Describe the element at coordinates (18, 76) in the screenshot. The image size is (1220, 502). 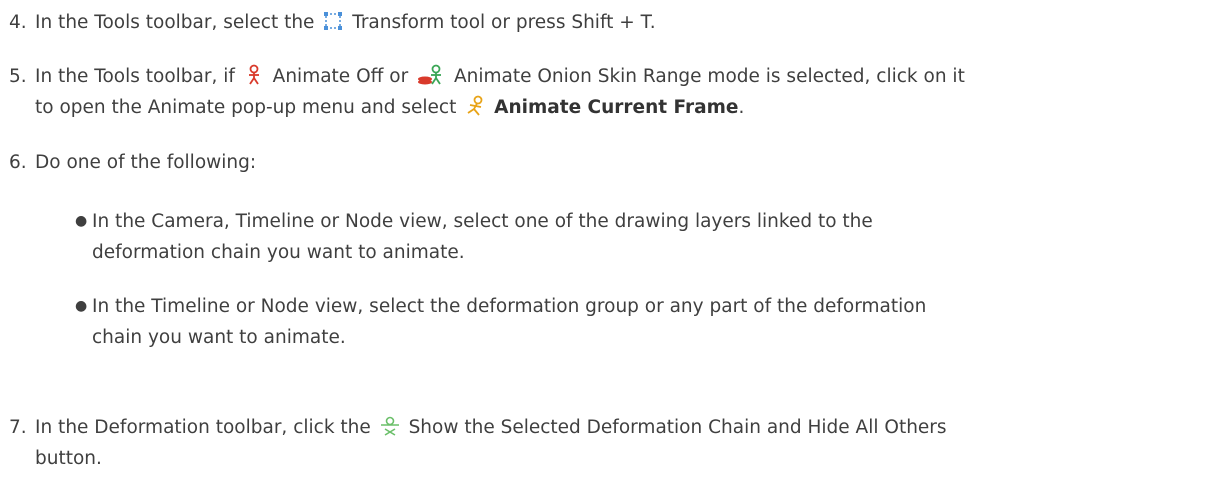
I see `step-number: 5.` at that location.